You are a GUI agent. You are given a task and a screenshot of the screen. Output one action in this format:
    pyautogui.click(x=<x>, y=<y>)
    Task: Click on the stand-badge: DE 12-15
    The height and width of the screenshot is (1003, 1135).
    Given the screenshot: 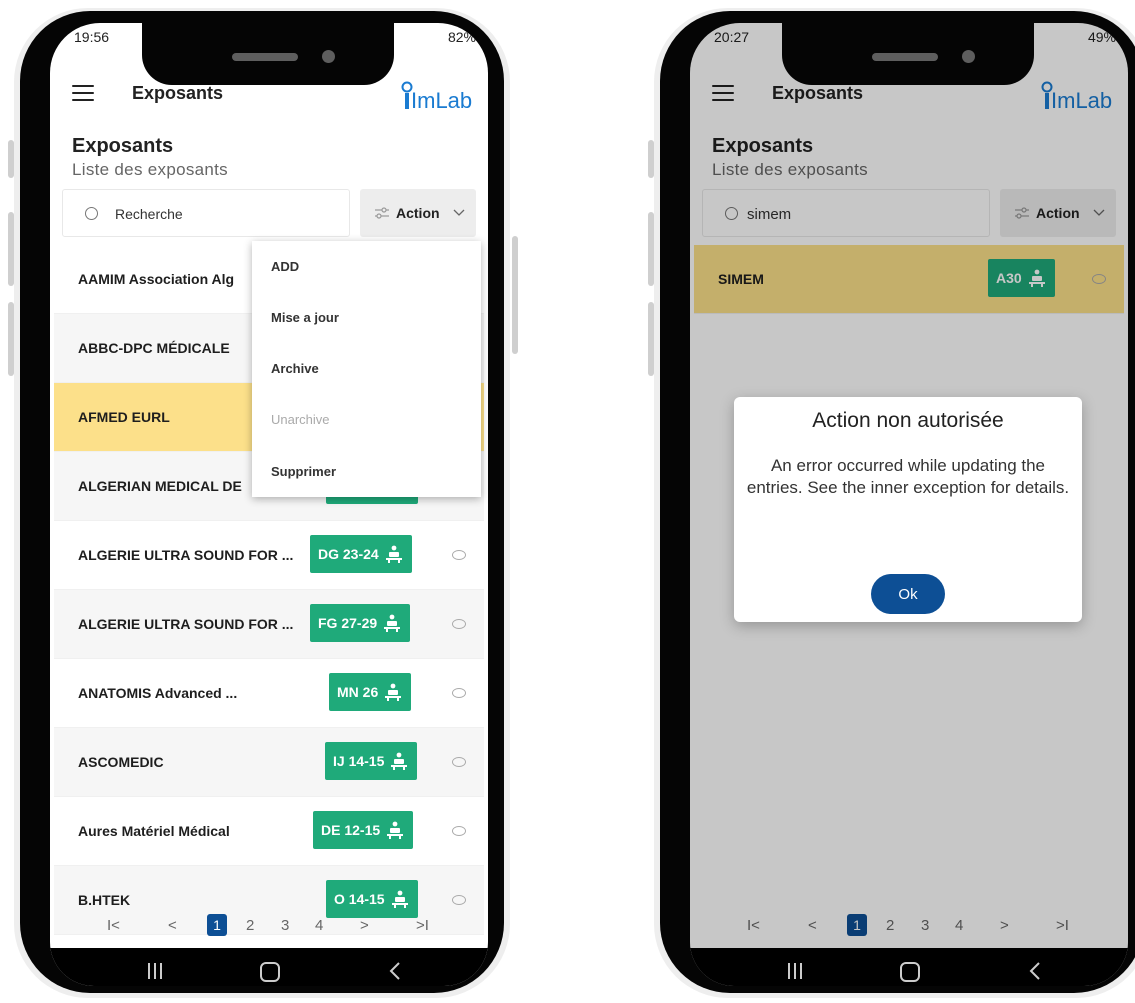 What is the action you would take?
    pyautogui.click(x=363, y=830)
    